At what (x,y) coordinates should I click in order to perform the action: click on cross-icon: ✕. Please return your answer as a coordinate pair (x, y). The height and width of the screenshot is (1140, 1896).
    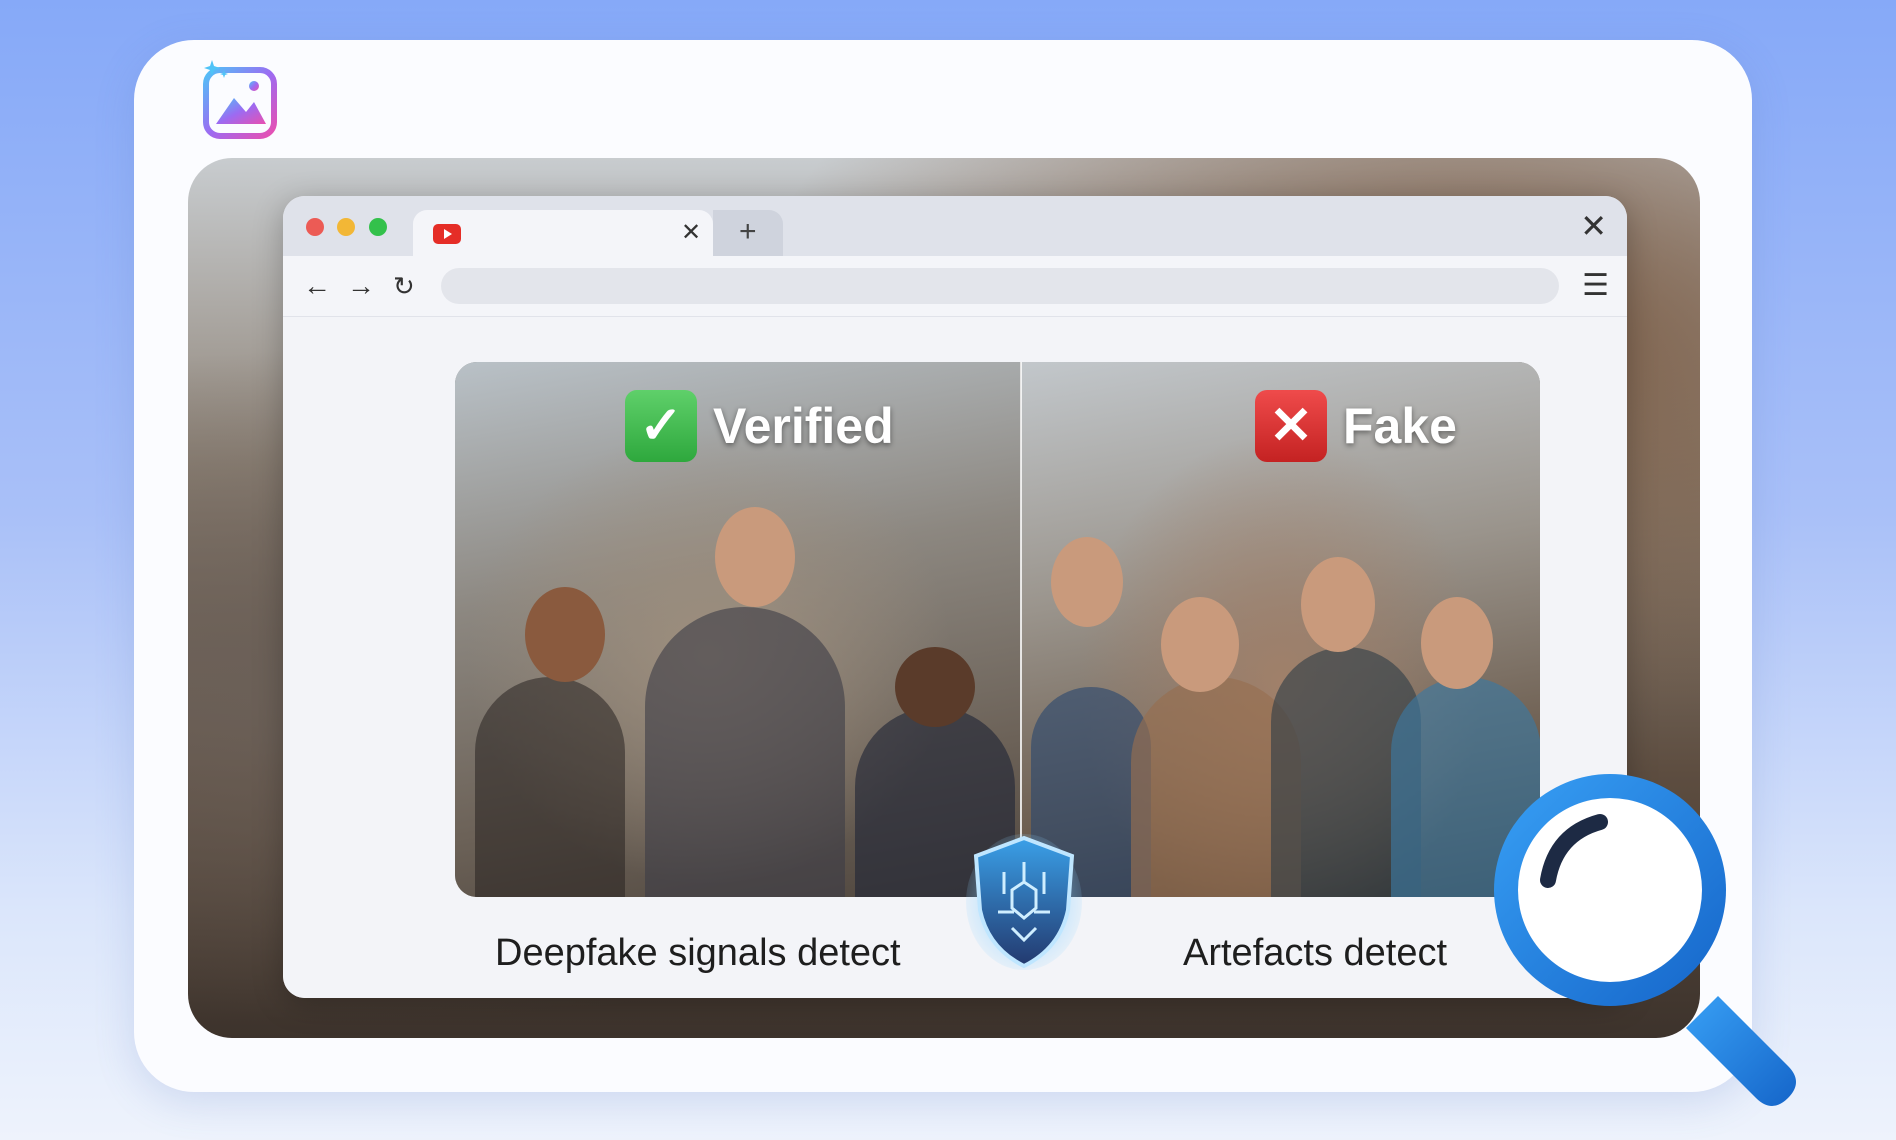
    Looking at the image, I should click on (1291, 426).